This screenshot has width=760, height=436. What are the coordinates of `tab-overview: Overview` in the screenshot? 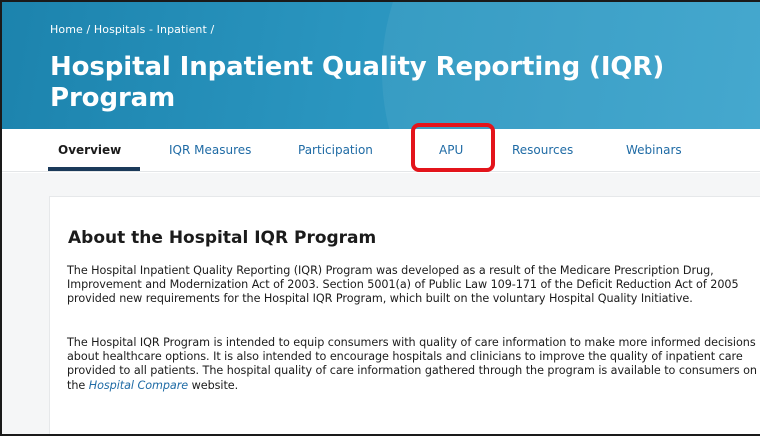 It's located at (89, 150).